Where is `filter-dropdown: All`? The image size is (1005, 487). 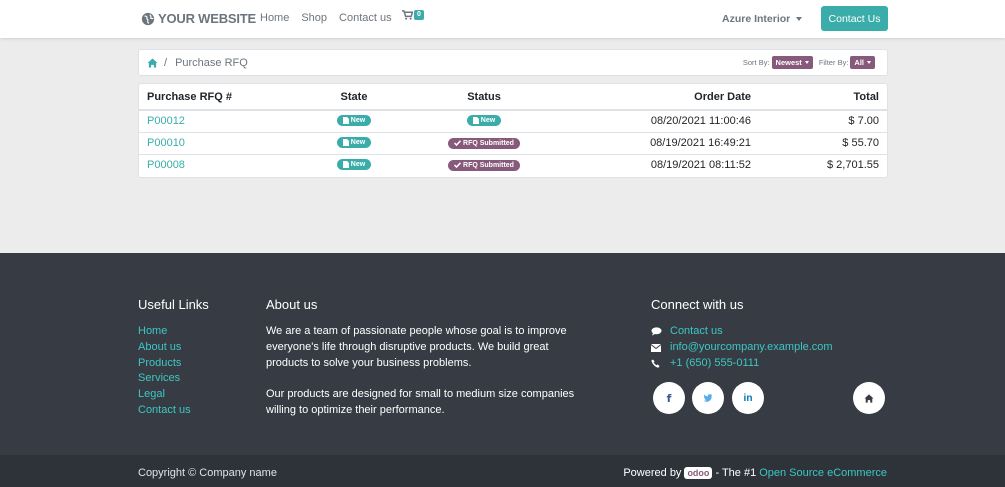 filter-dropdown: All is located at coordinates (862, 62).